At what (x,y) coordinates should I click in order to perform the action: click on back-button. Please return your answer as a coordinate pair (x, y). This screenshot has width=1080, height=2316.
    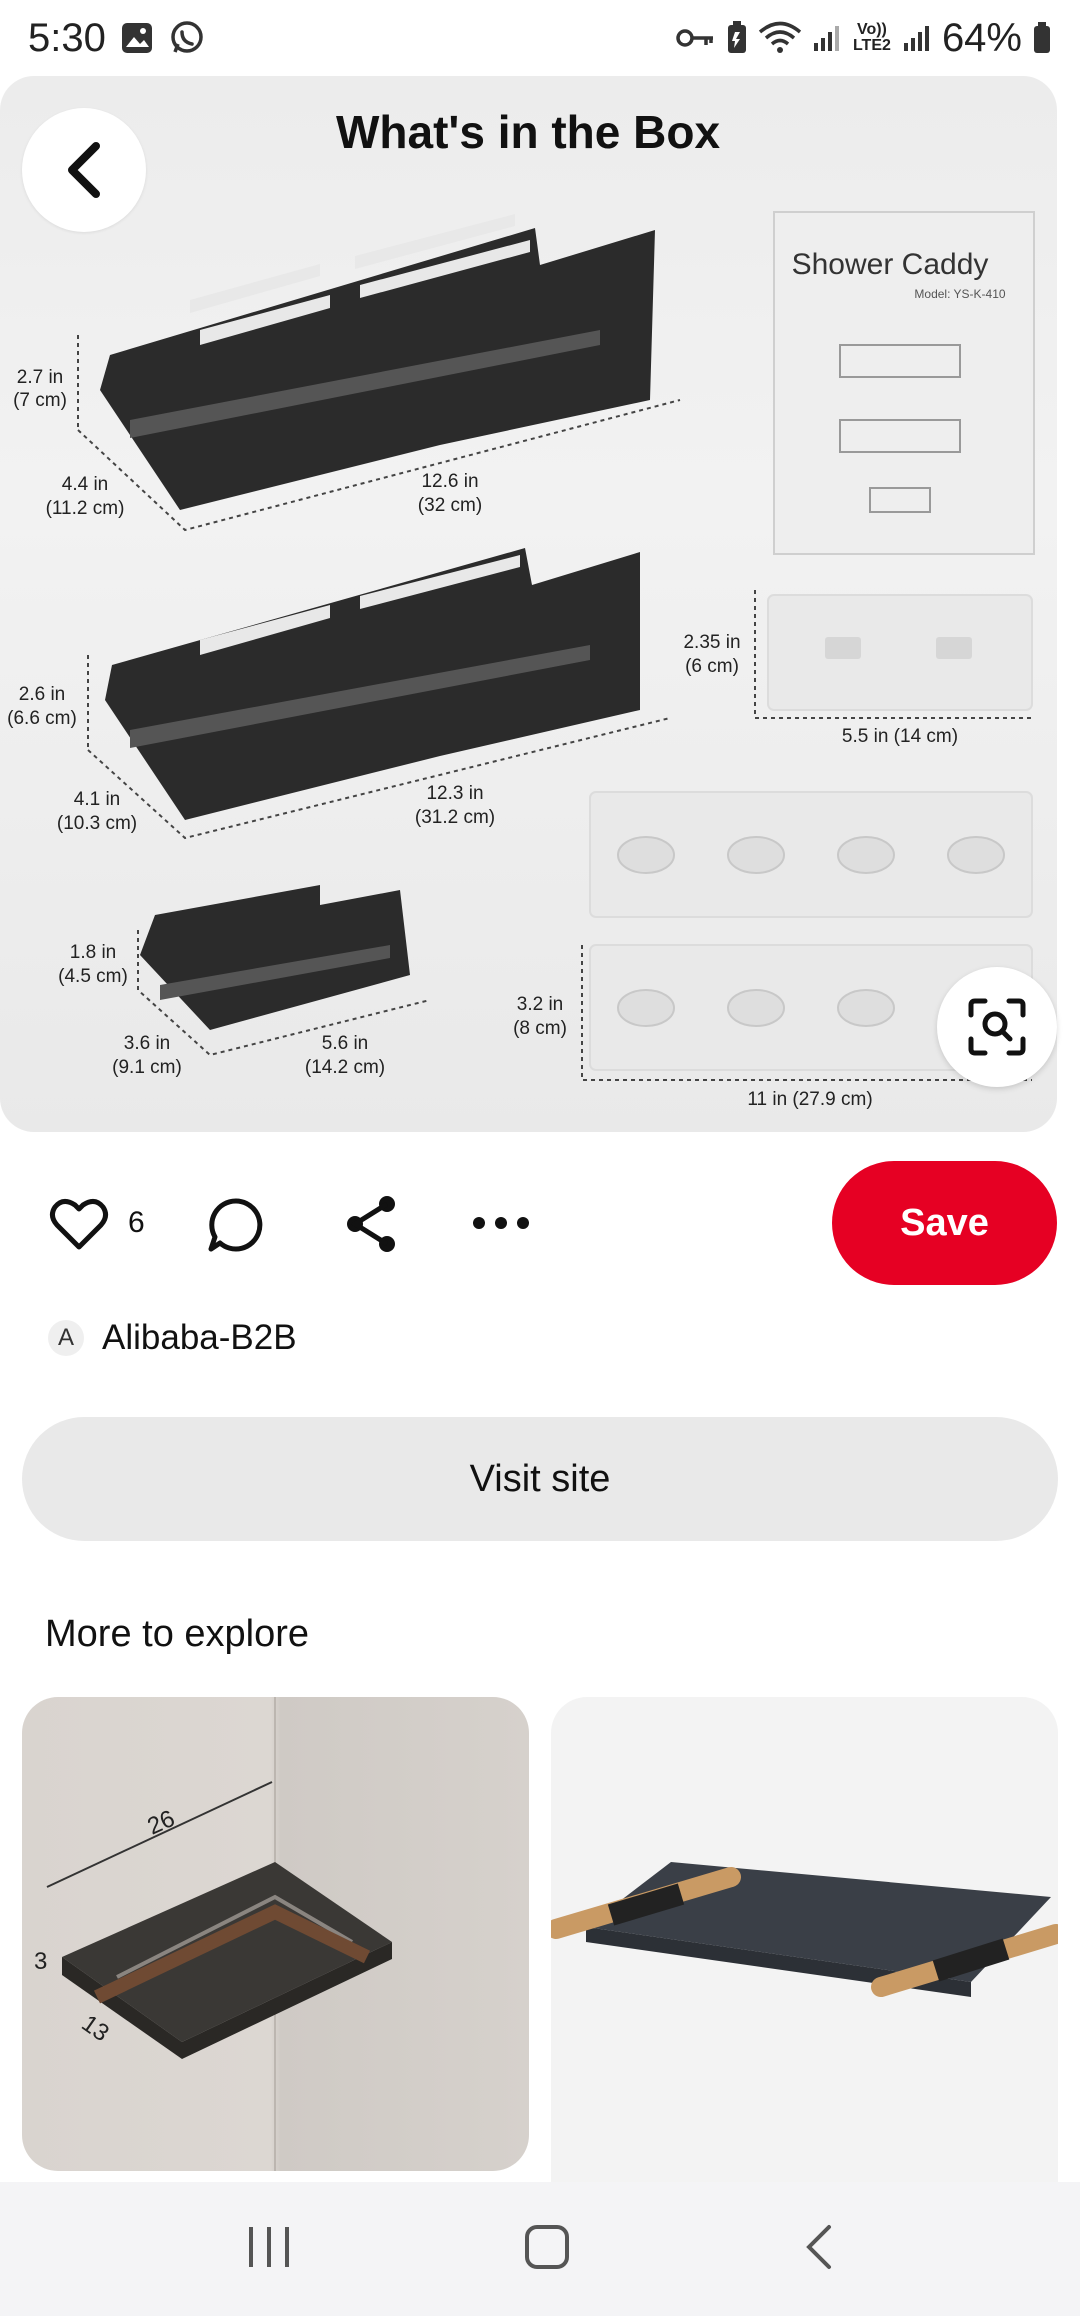
    Looking at the image, I should click on (84, 170).